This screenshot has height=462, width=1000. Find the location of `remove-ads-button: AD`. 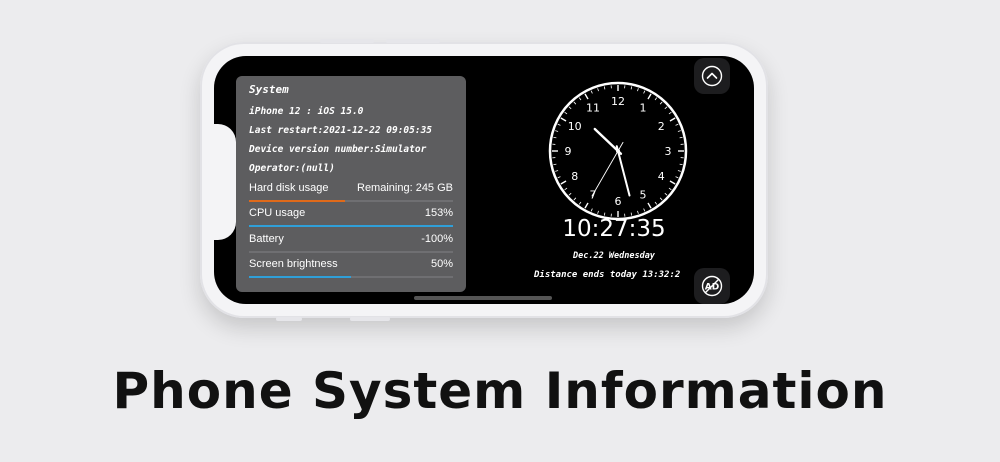

remove-ads-button: AD is located at coordinates (712, 286).